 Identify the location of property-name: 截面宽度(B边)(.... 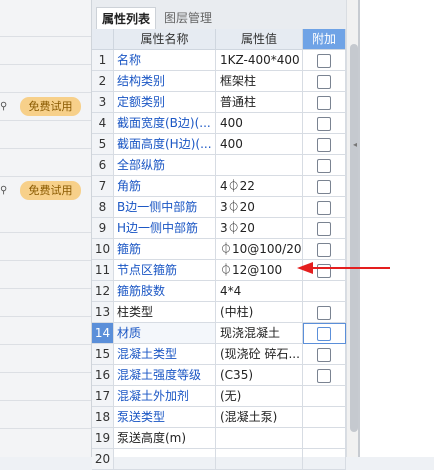
(165, 123).